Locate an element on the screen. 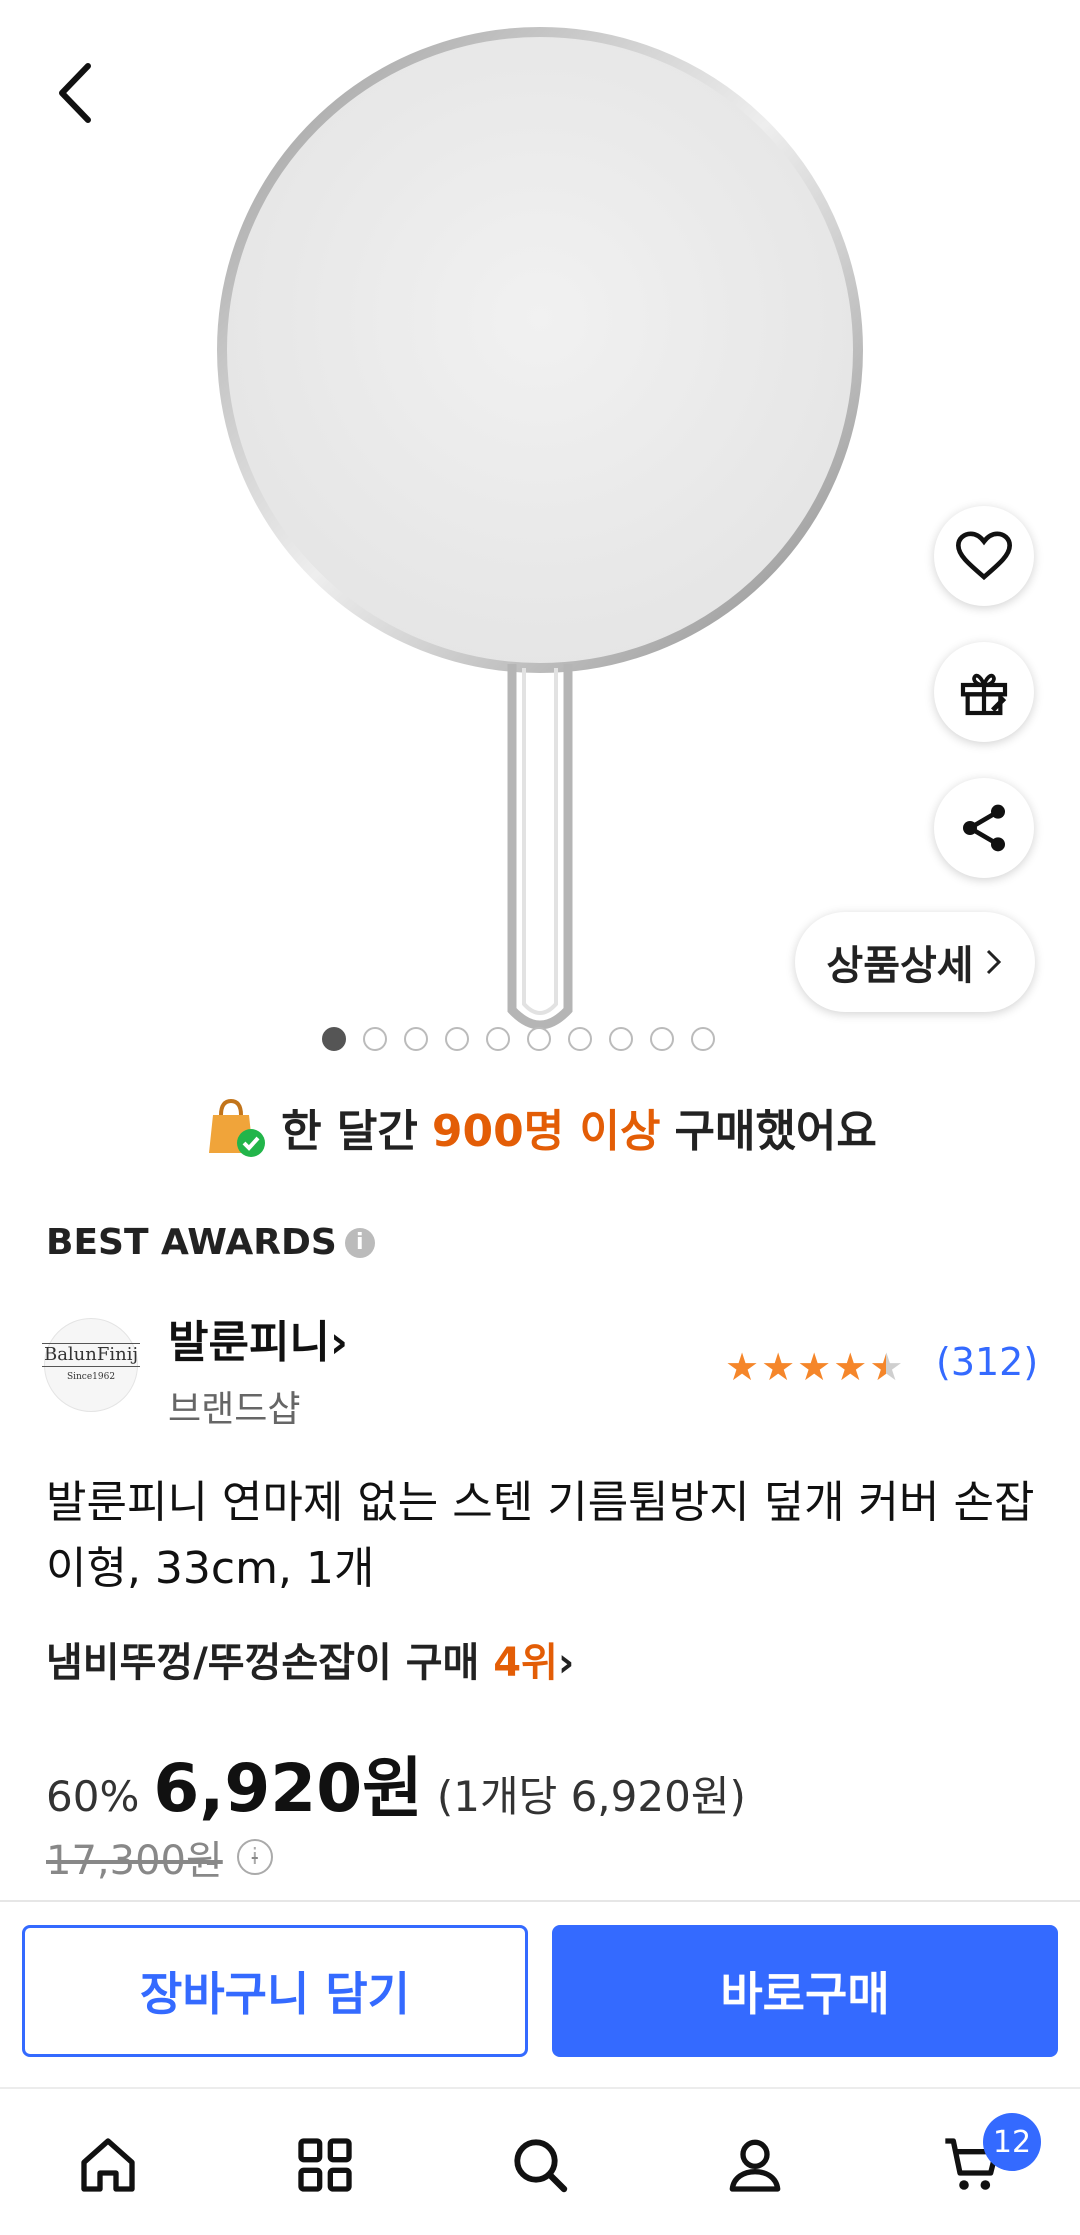 Image resolution: width=1080 pixels, height=2235 pixels. category-rank-link: 냄비뚜껑/뚜껑손잡이 구매 4위› is located at coordinates (310, 1659).